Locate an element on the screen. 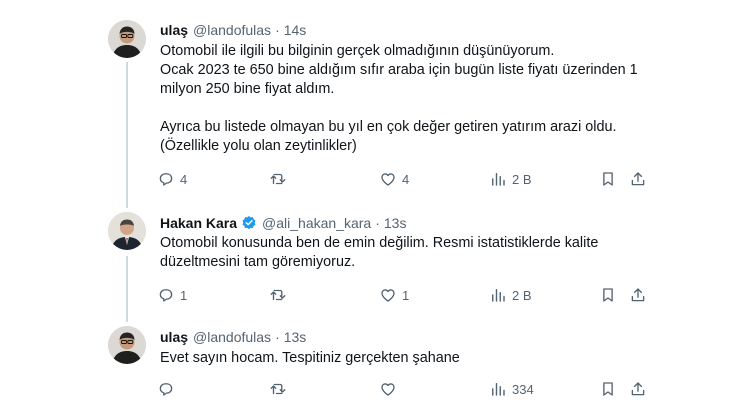  tweet-text-line: (Özellikle yolu olan zeytinlikler) is located at coordinates (258, 146).